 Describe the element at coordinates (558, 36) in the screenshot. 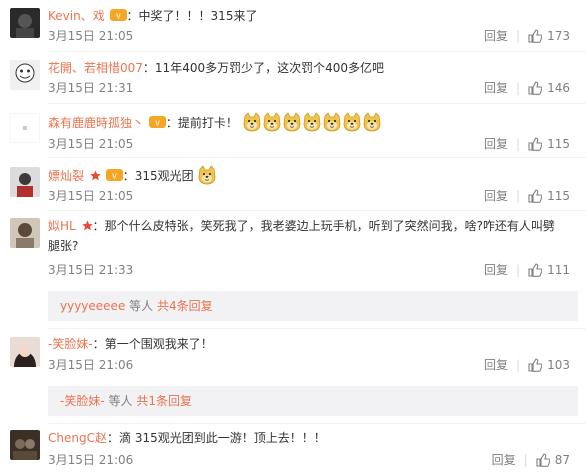

I see `like-count: 173` at that location.